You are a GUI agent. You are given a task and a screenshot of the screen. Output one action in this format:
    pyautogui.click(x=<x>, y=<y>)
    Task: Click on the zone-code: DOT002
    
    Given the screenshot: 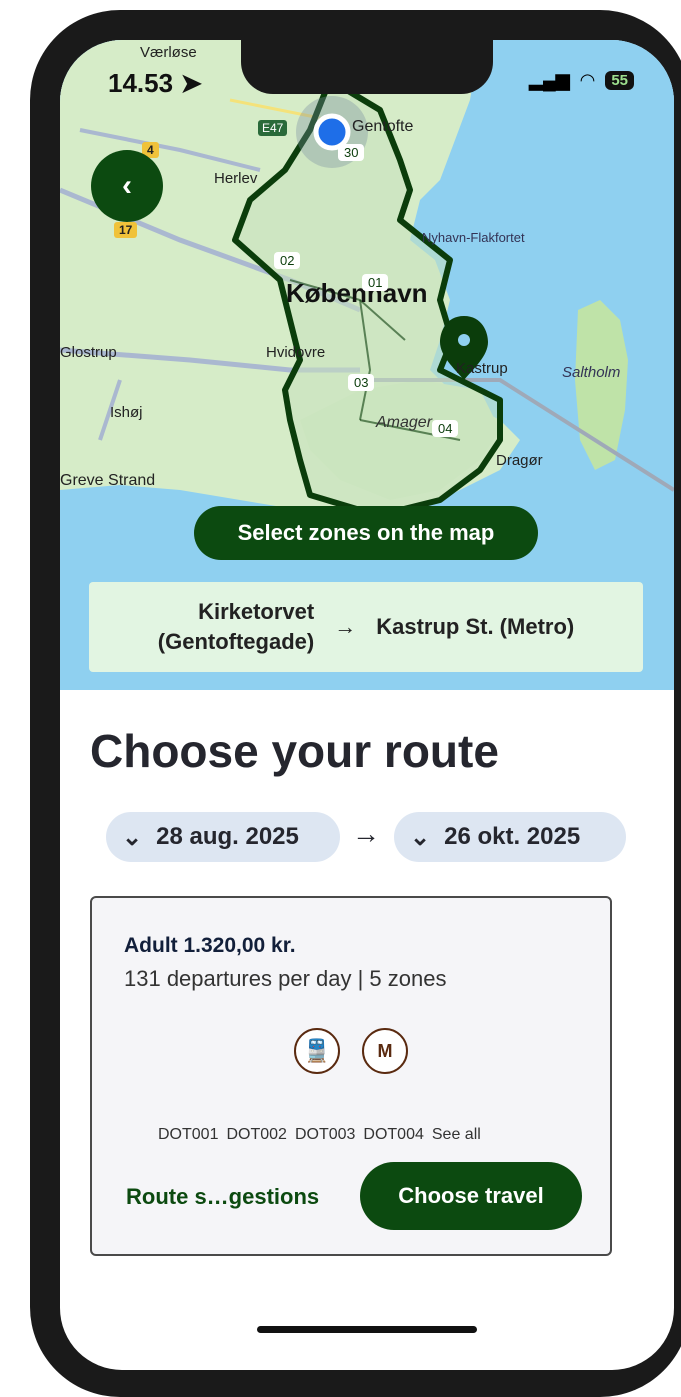 What is the action you would take?
    pyautogui.click(x=256, y=1134)
    